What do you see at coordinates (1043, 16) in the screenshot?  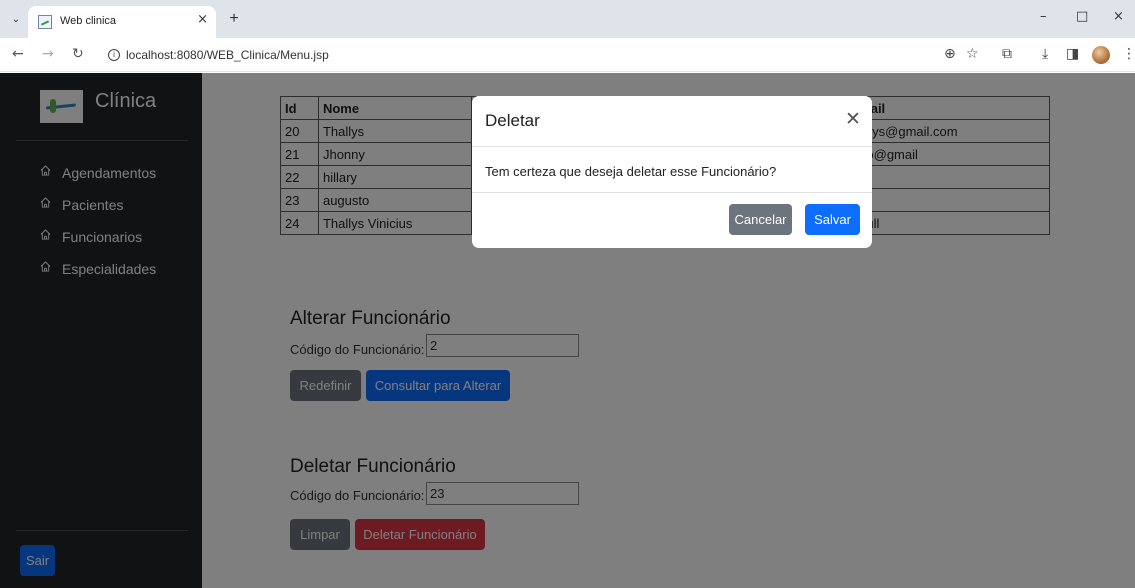 I see `minimize-button: –` at bounding box center [1043, 16].